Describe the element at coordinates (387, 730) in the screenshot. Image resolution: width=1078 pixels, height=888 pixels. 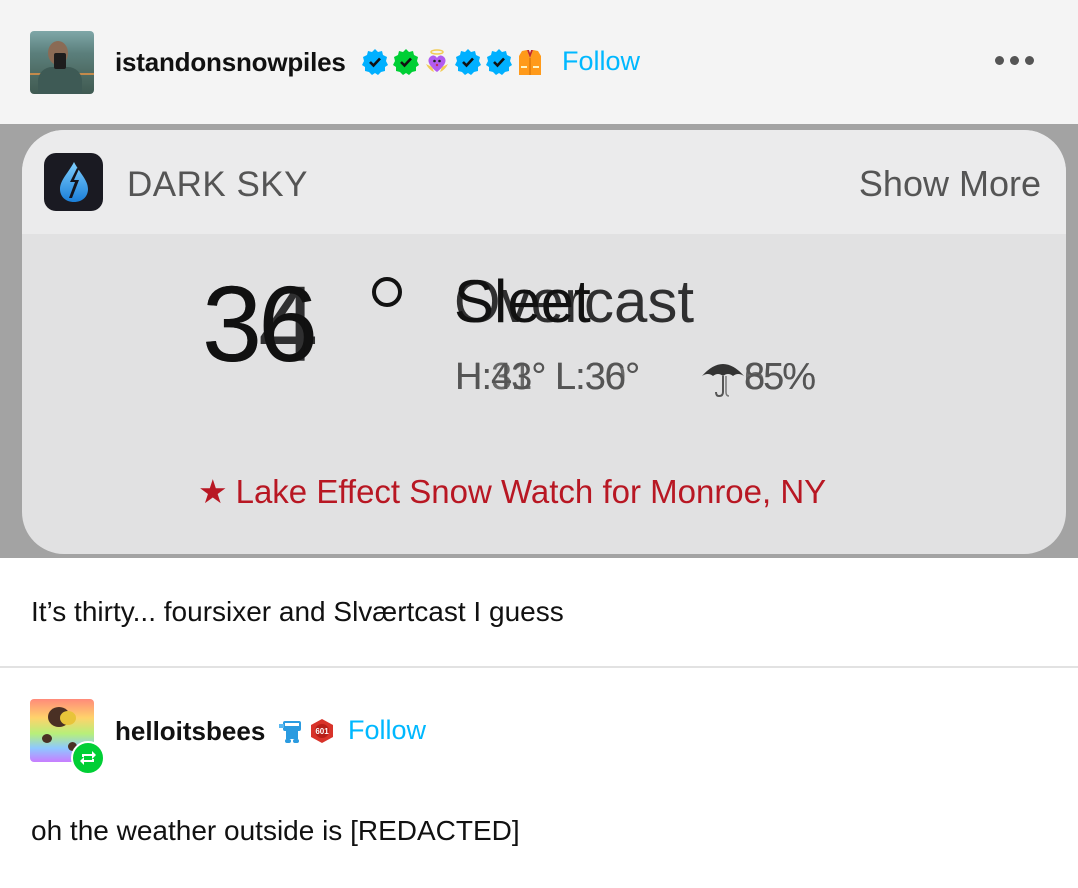
I see `reblog-follow-button: Follow` at that location.